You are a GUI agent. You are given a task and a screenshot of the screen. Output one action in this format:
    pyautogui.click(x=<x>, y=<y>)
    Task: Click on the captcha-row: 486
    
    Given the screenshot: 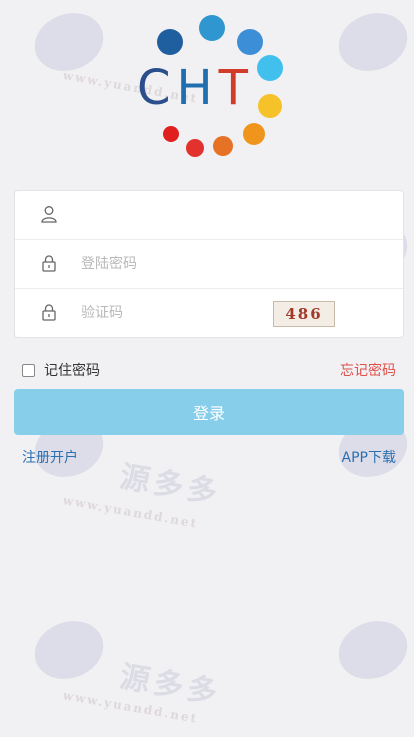 What is the action you would take?
    pyautogui.click(x=209, y=312)
    